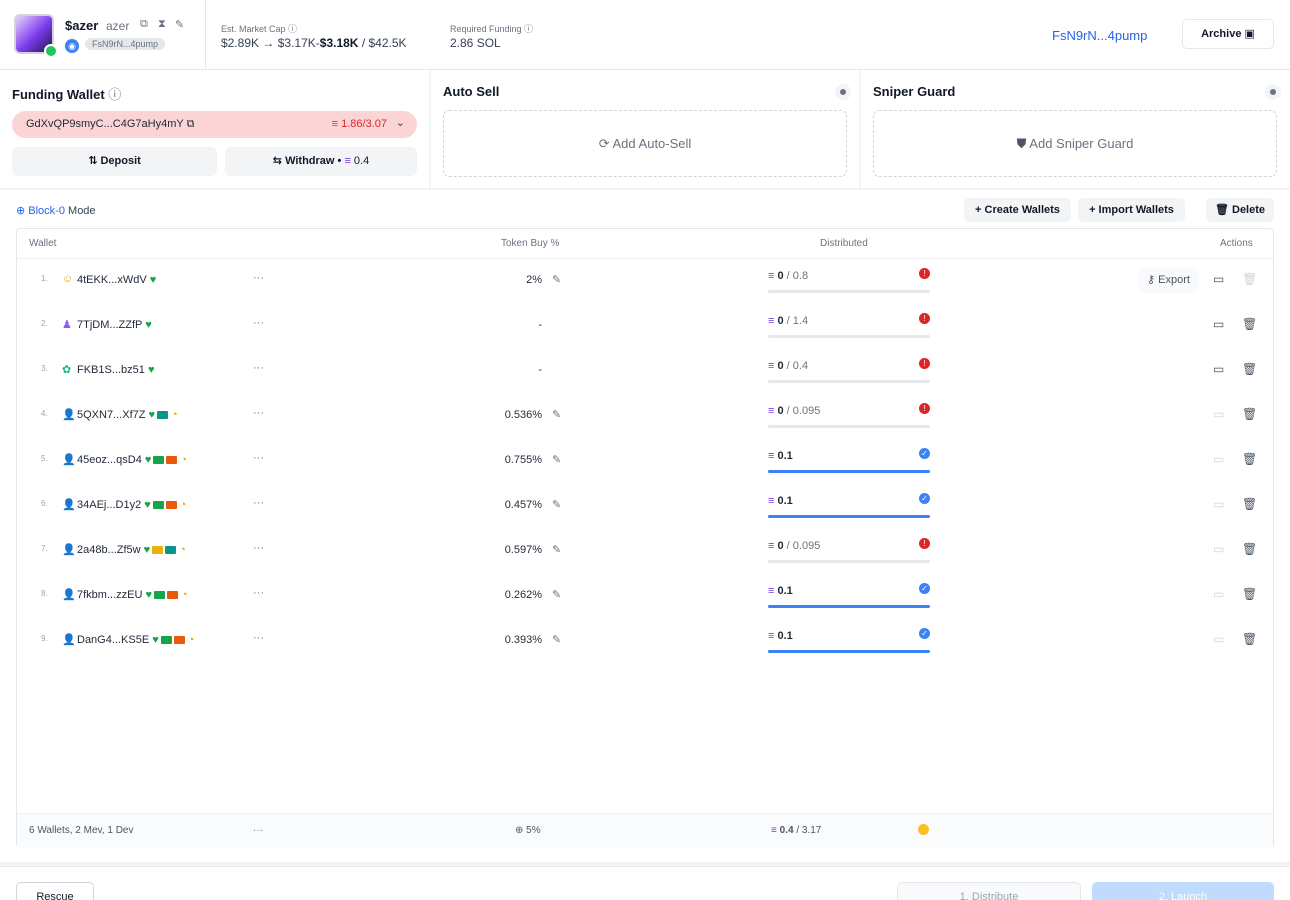 This screenshot has height=900, width=1290. What do you see at coordinates (55, 891) in the screenshot?
I see `rescue-button: Rescue` at bounding box center [55, 891].